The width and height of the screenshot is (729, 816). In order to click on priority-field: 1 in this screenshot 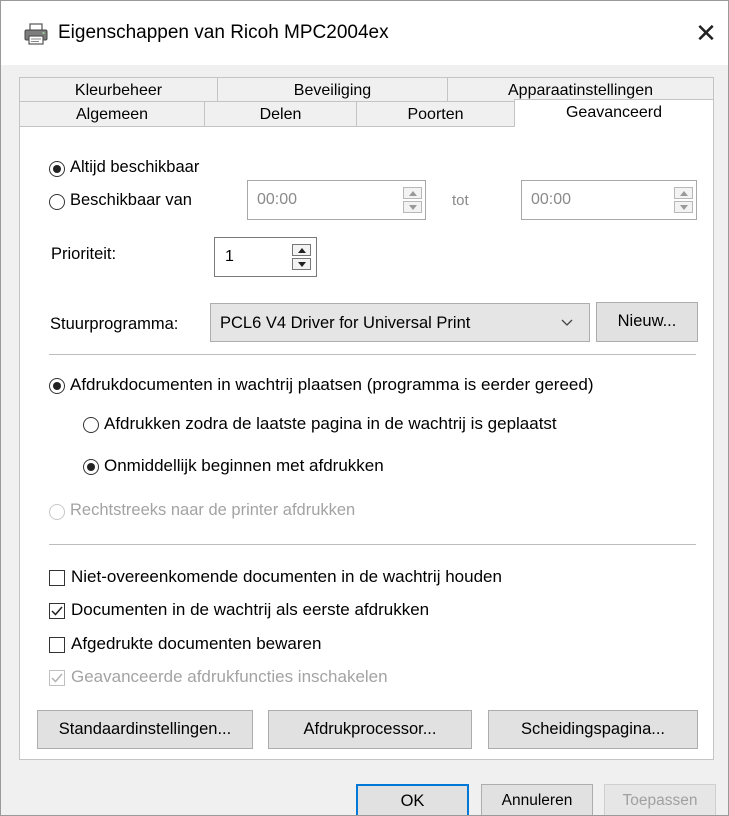, I will do `click(265, 257)`.